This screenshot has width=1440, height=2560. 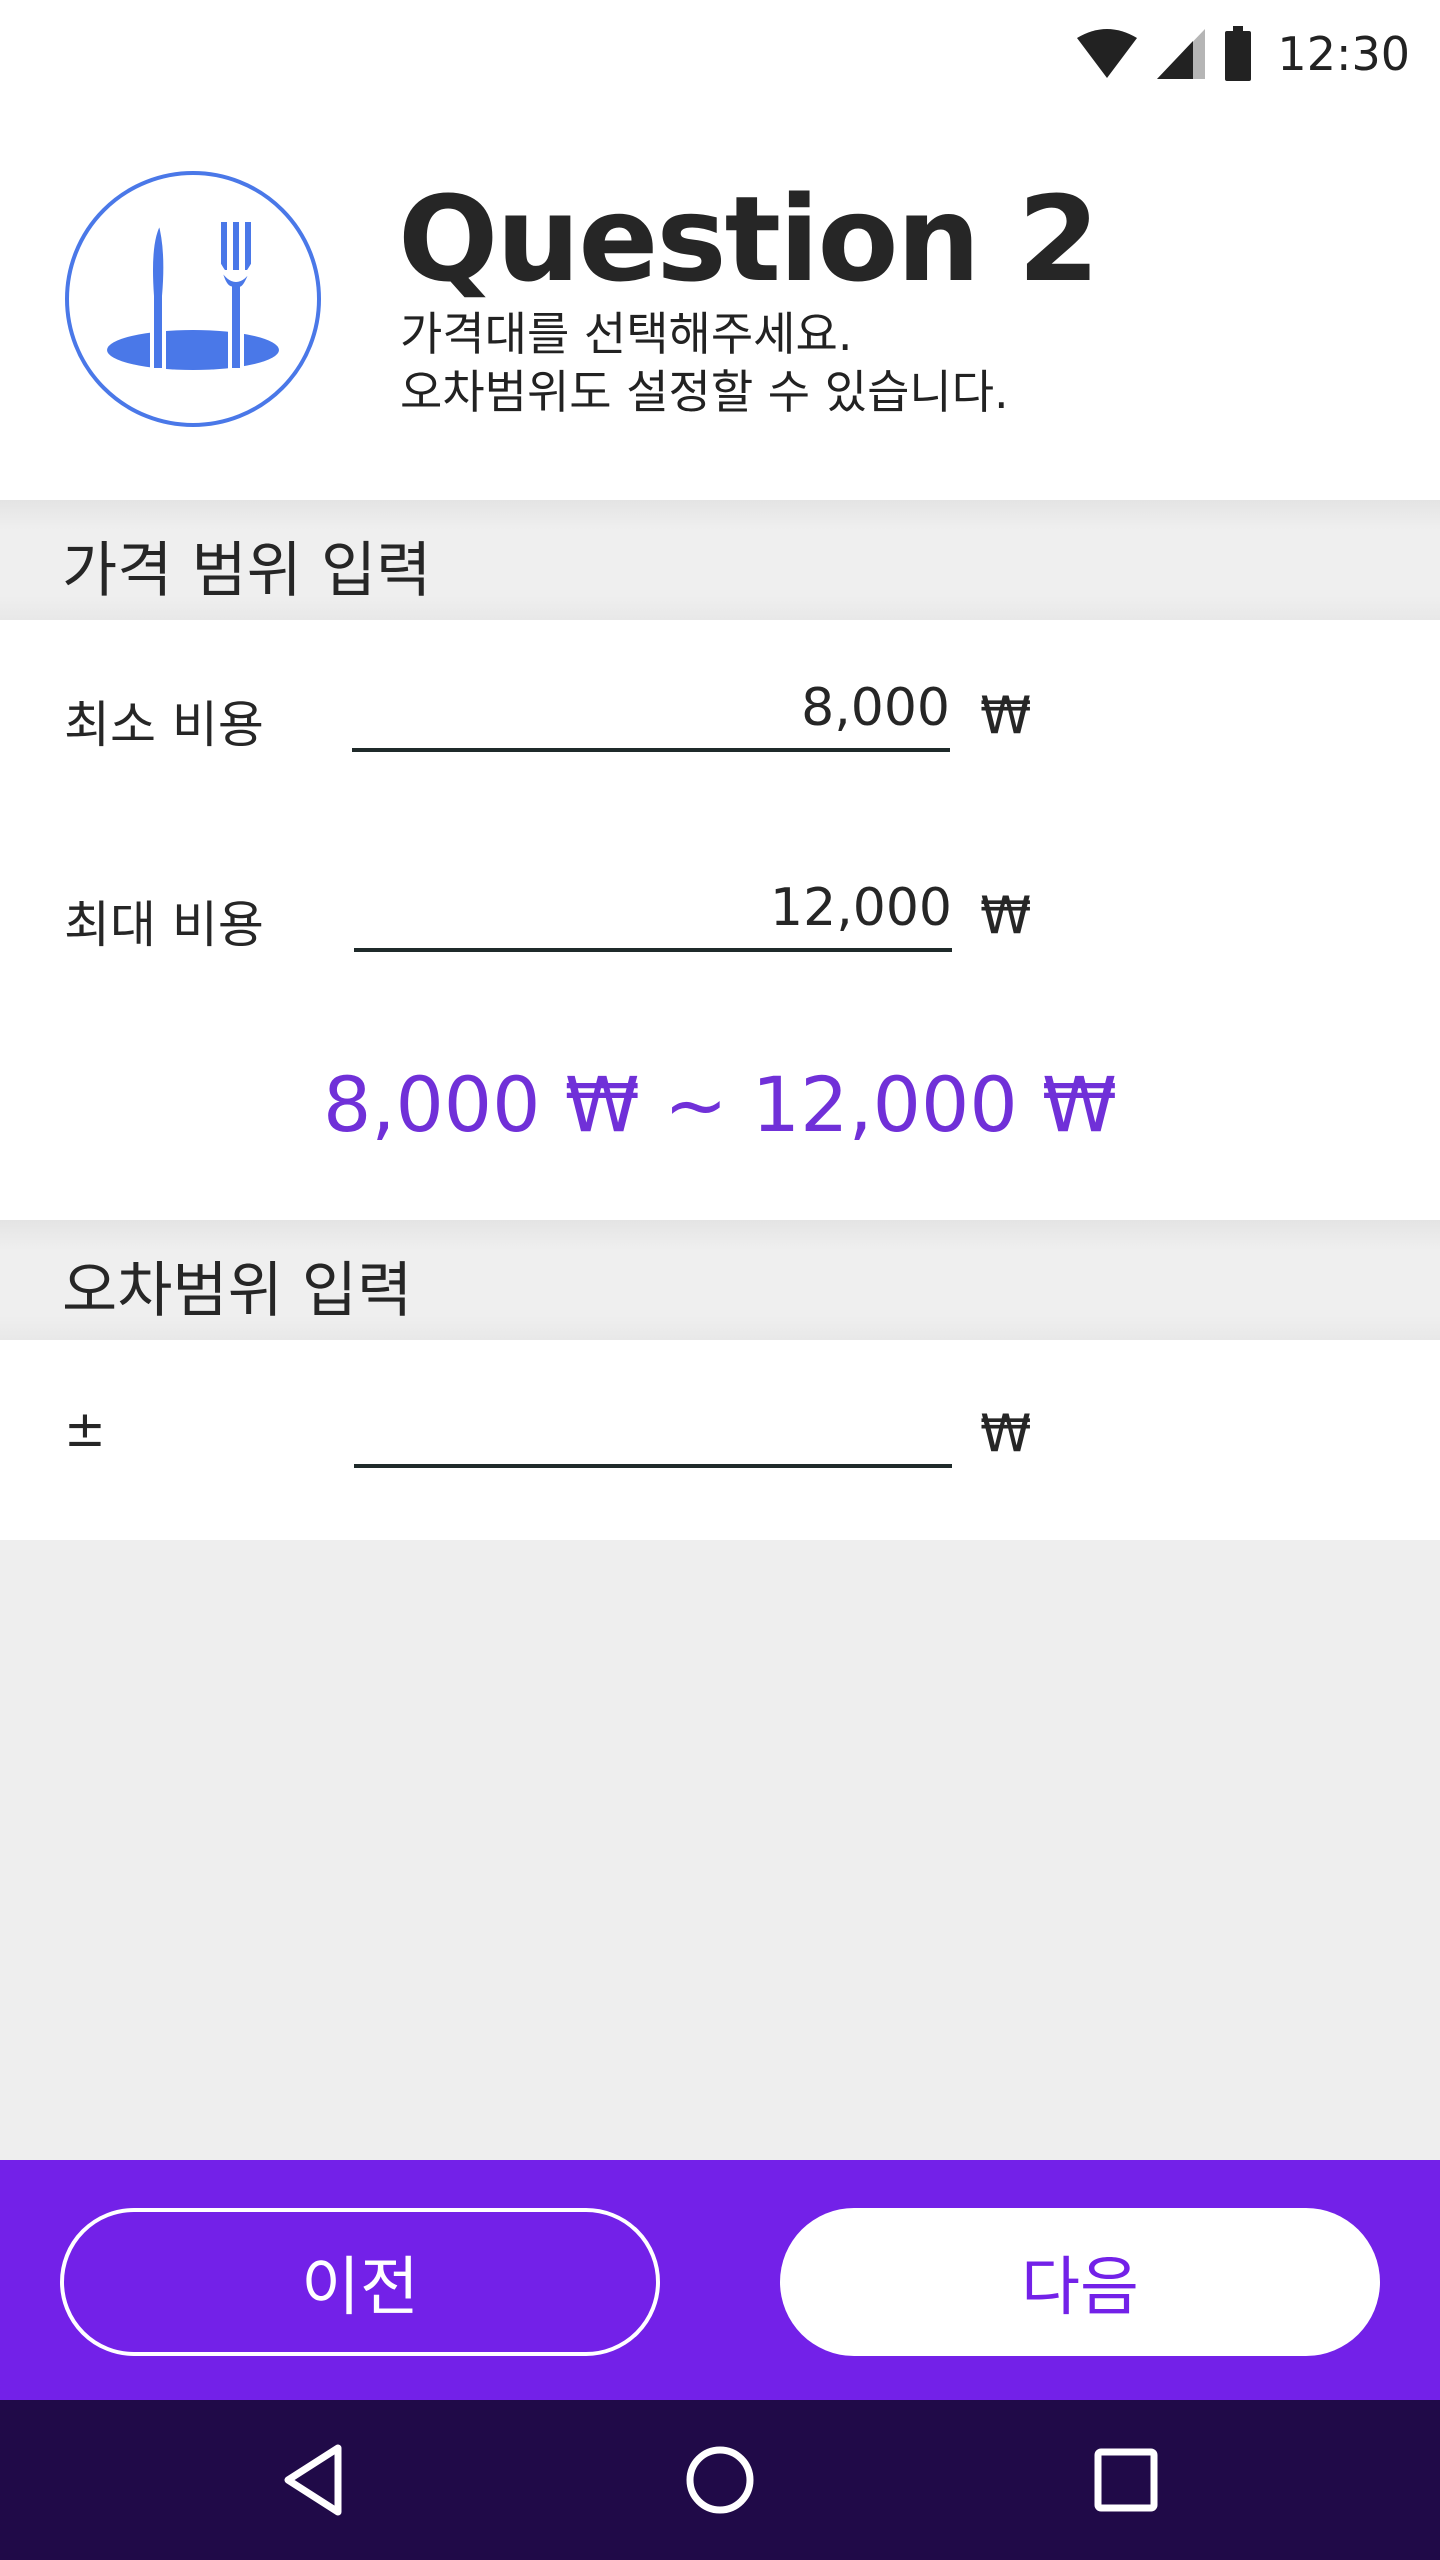 What do you see at coordinates (749, 239) in the screenshot?
I see `question-title: Question 2` at bounding box center [749, 239].